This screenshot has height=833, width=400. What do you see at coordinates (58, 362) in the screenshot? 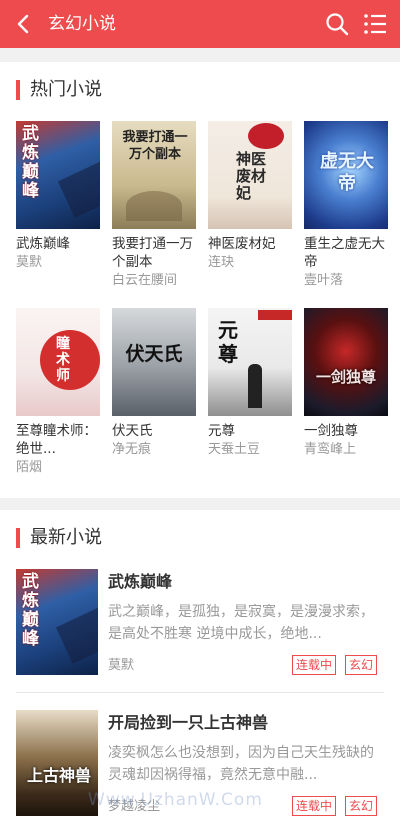
I see `book-cover: 瞳术师` at bounding box center [58, 362].